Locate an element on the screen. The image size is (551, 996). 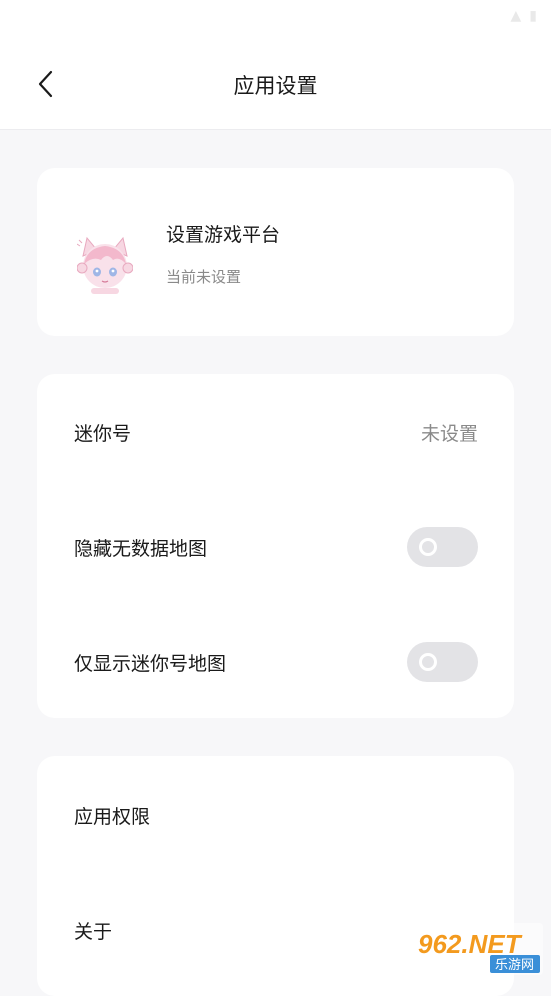
page-title: 应用设置 is located at coordinates (275, 85).